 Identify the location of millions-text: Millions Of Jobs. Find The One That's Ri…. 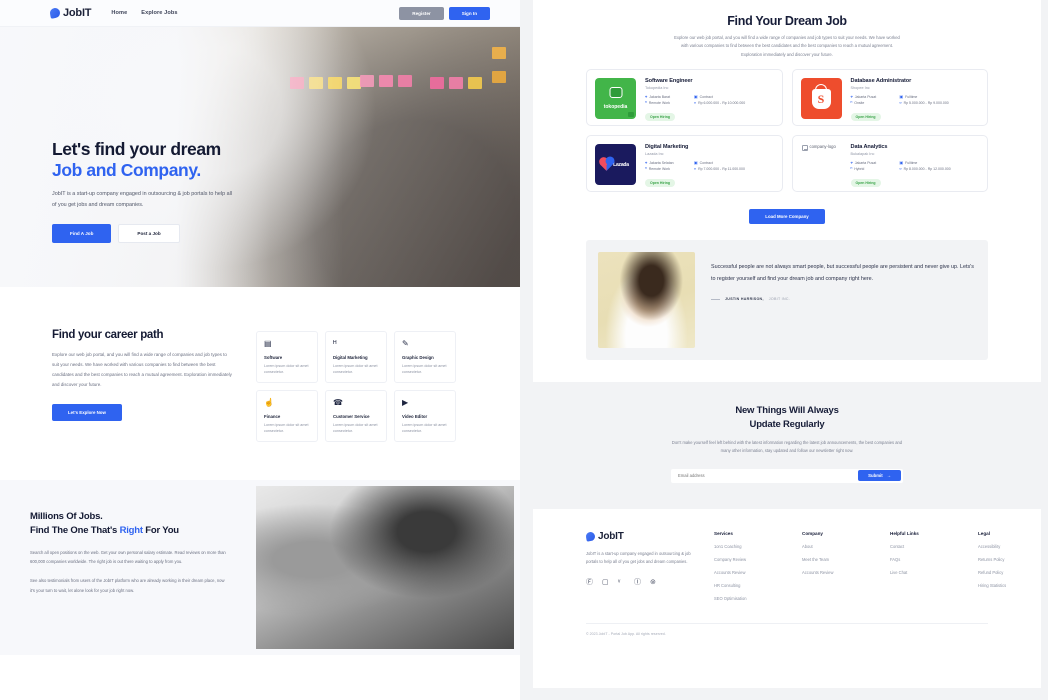
(128, 567).